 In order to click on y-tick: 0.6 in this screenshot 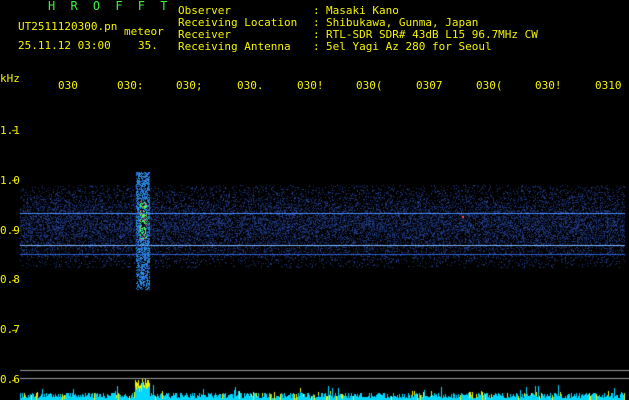, I will do `click(10, 379)`.